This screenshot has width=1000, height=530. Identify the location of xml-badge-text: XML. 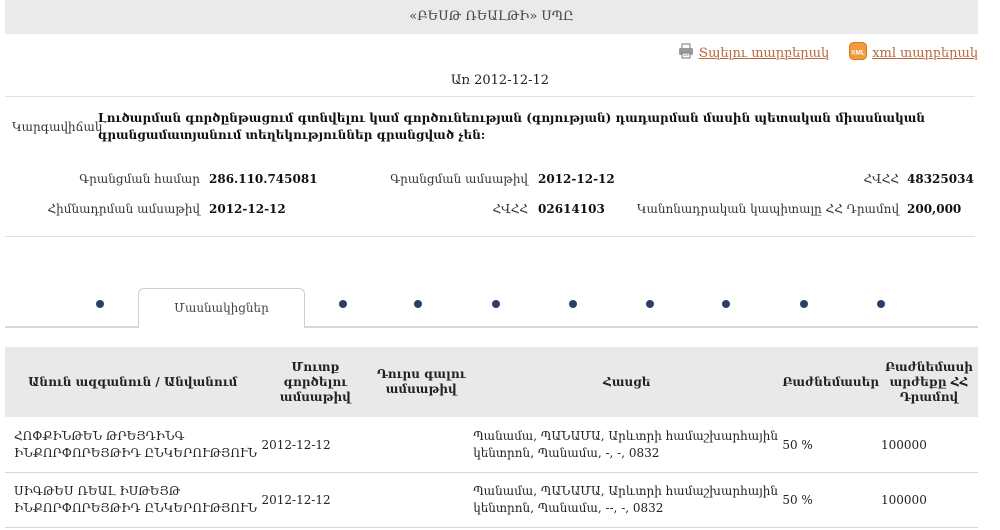
(858, 53).